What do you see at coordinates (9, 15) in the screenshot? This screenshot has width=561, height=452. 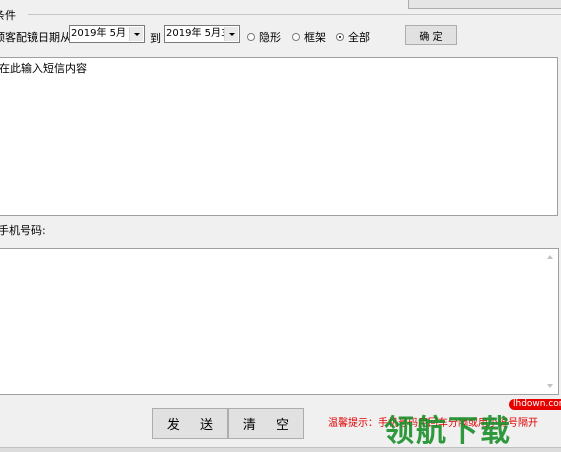 I see `filter-group-title: 条件` at bounding box center [9, 15].